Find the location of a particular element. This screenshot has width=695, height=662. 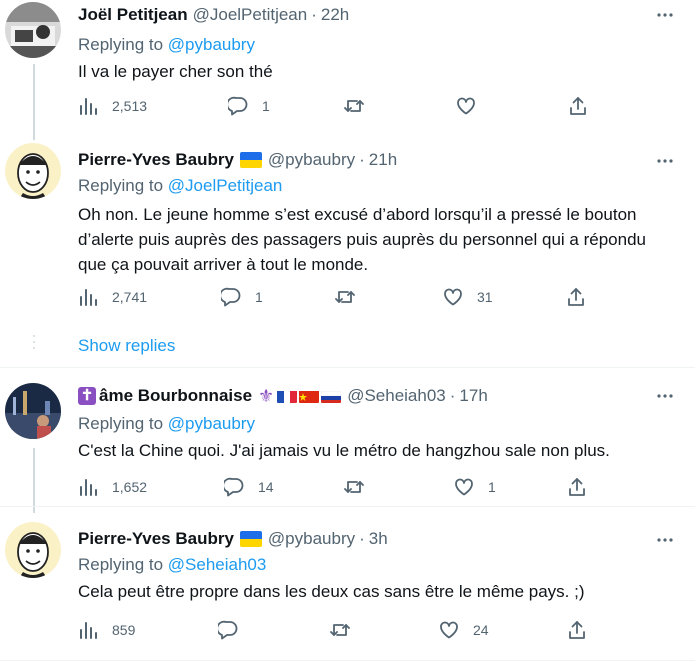

views-button: 2,513 is located at coordinates (112, 106).